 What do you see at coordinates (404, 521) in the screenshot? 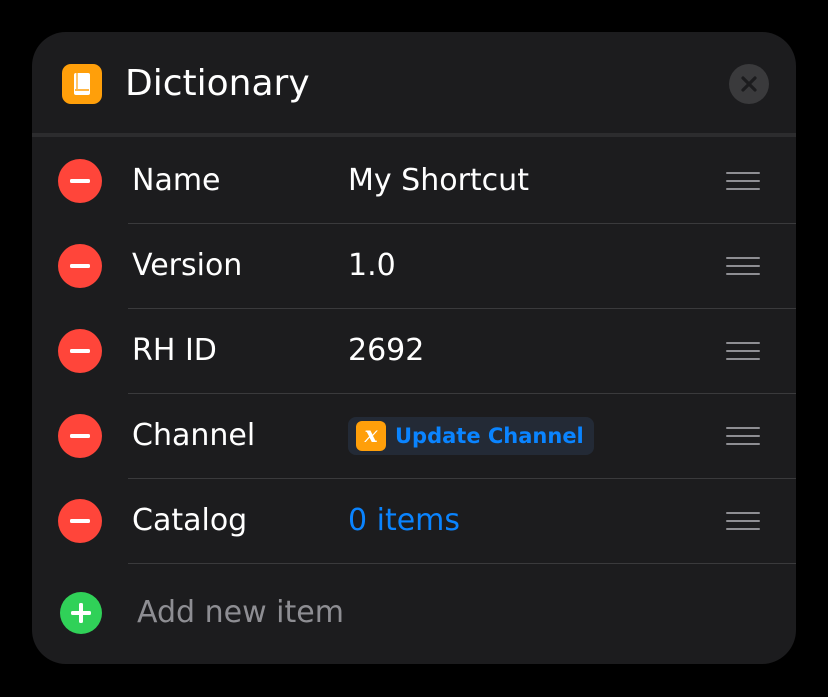
I see `catalog-items-link: 0 items` at bounding box center [404, 521].